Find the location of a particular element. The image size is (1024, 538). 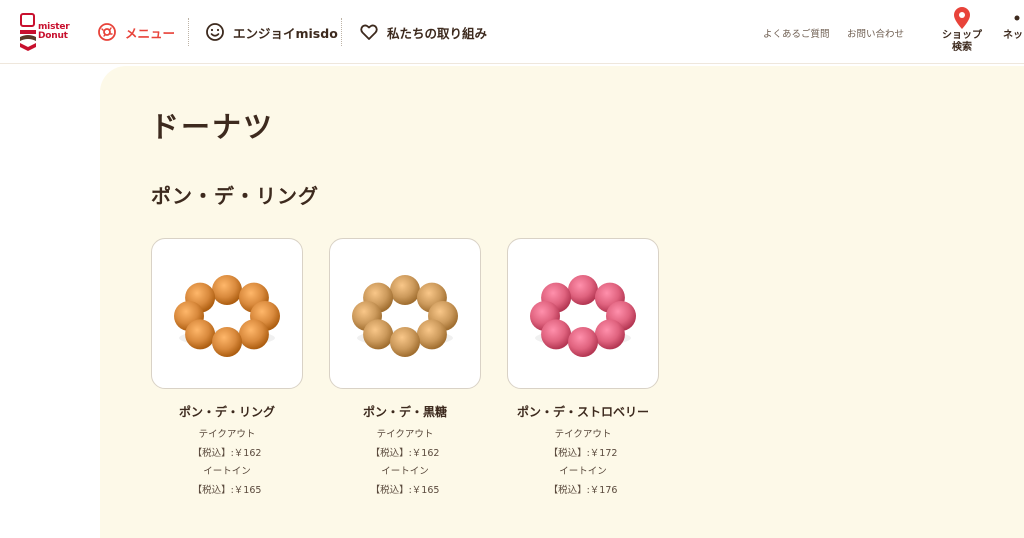

page-title: ドーナツ is located at coordinates (212, 127).